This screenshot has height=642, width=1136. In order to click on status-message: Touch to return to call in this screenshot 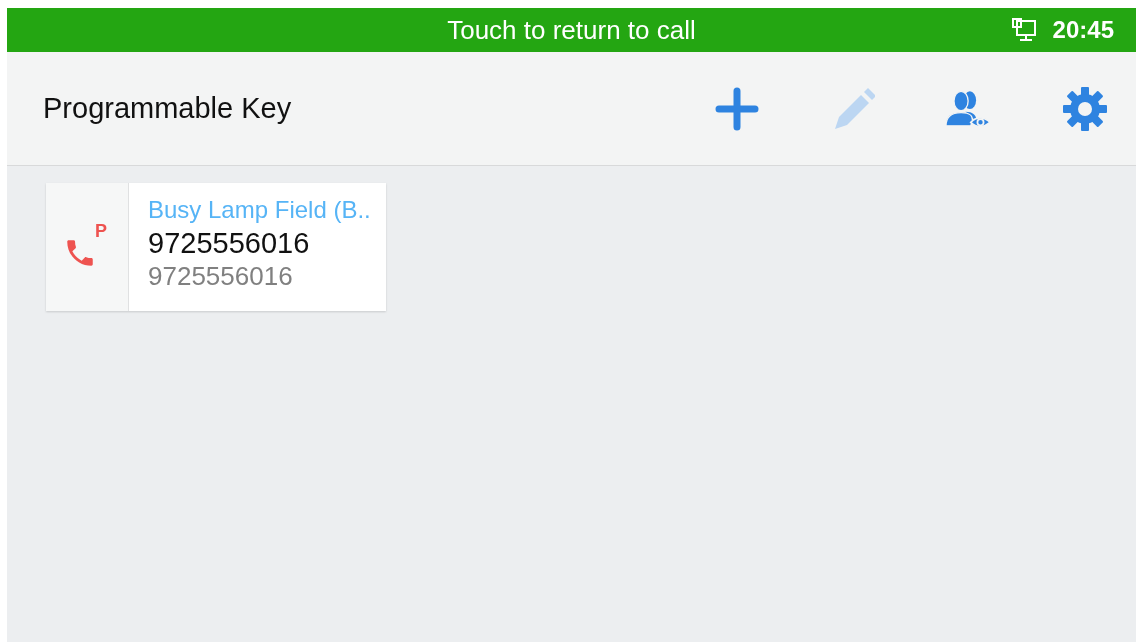, I will do `click(571, 30)`.